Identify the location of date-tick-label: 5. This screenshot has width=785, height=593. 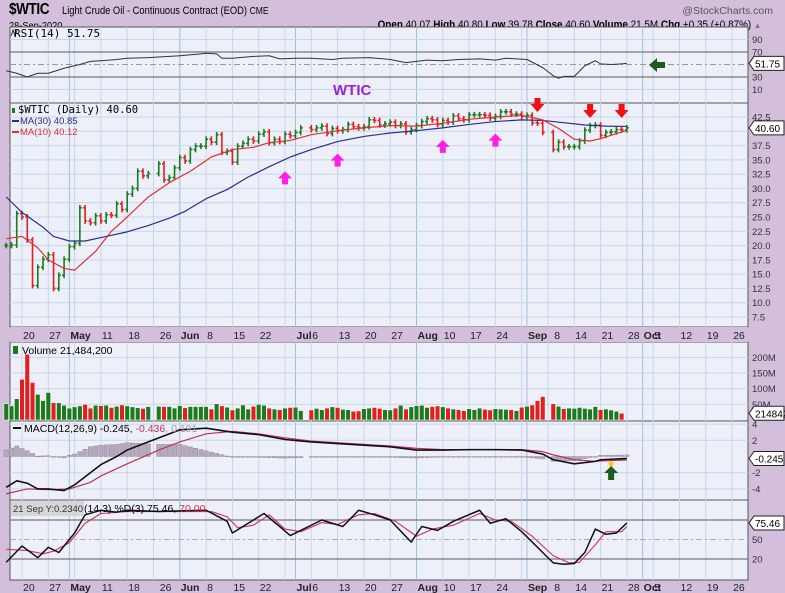
(657, 587).